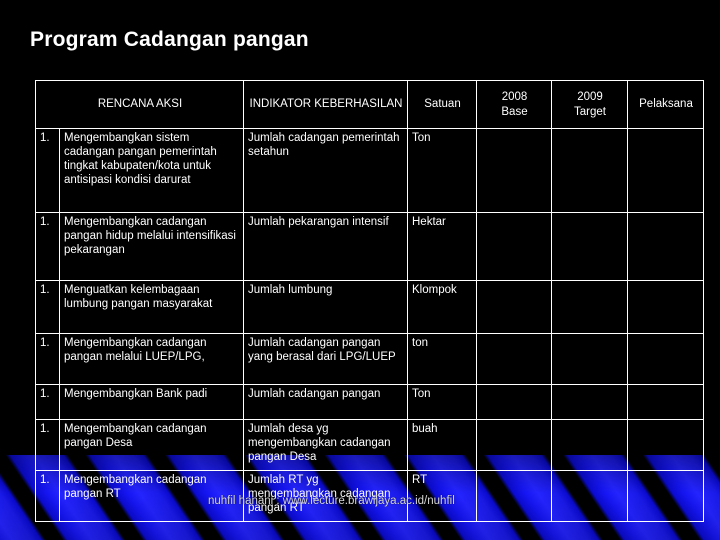 The width and height of the screenshot is (720, 540). What do you see at coordinates (325, 307) in the screenshot?
I see `cell-indikator: Jumlah lumbung` at bounding box center [325, 307].